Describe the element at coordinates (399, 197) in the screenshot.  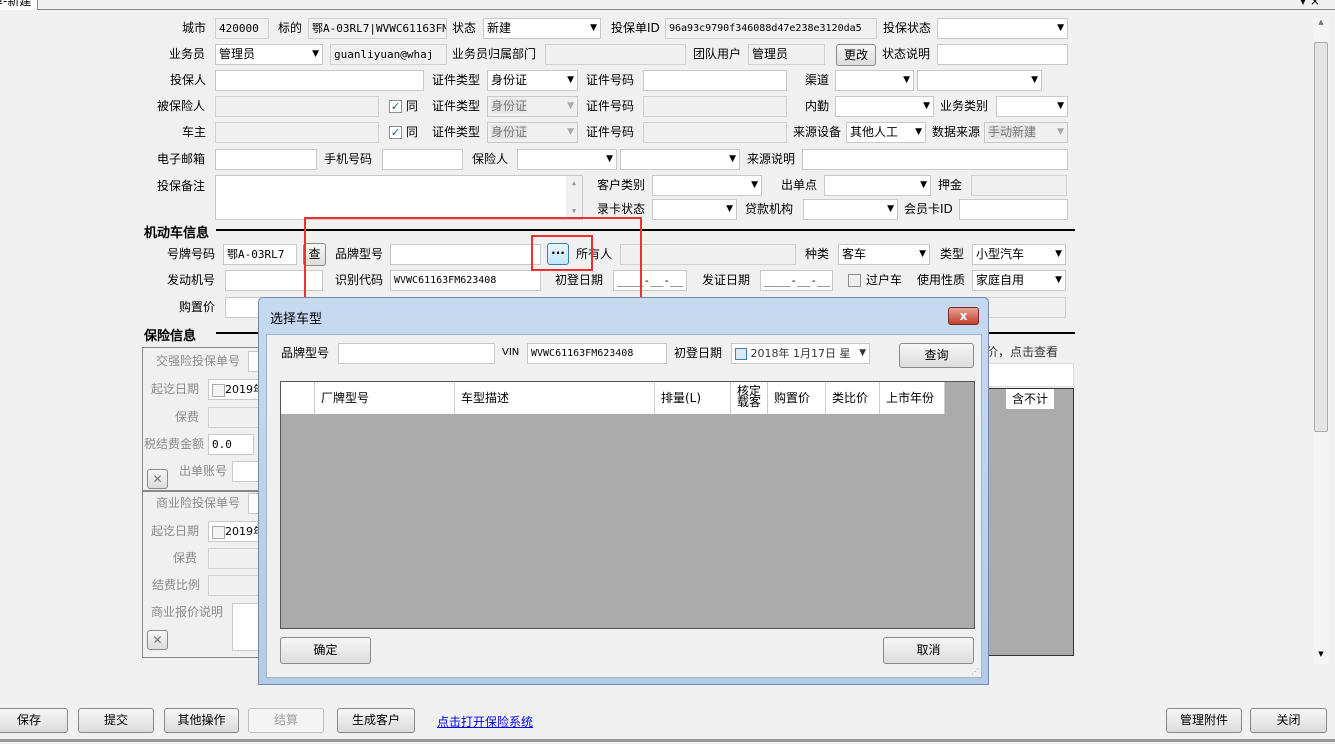
I see `remark-textarea: ▲ ▼` at that location.